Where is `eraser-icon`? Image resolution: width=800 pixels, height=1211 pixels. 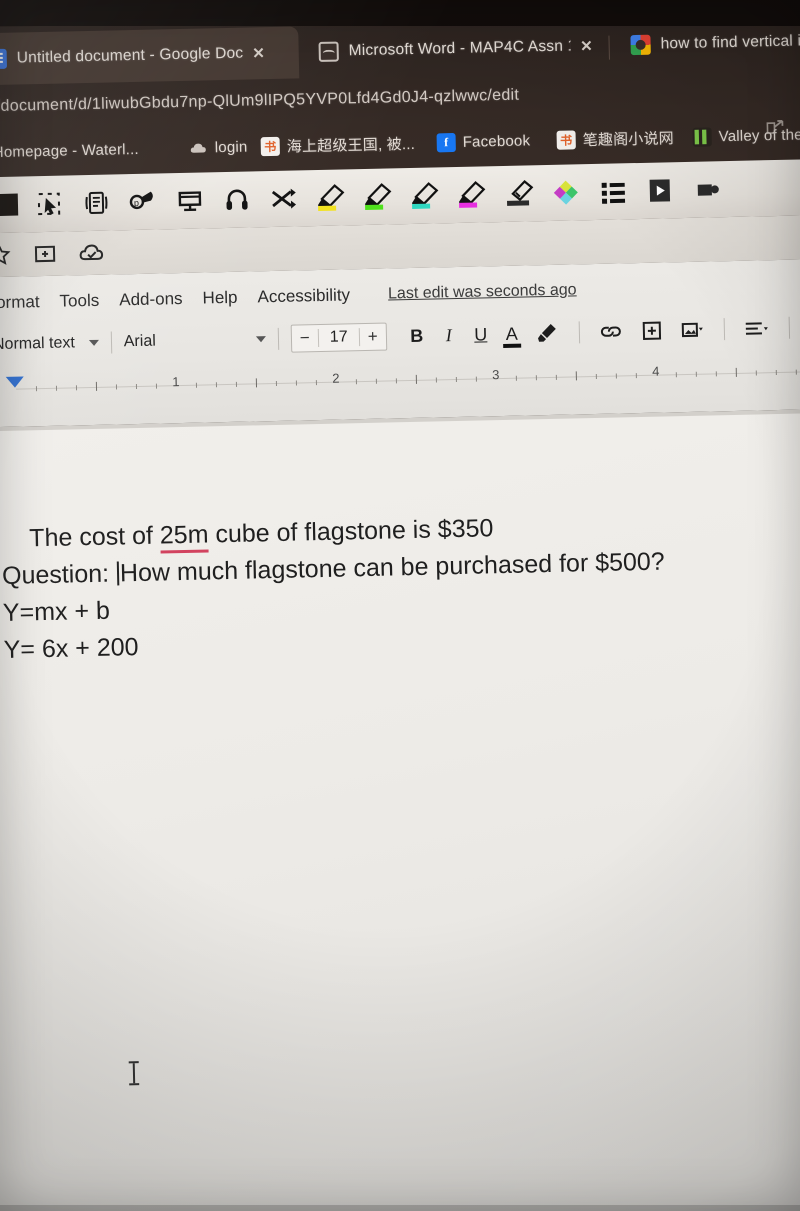
eraser-icon is located at coordinates (518, 193).